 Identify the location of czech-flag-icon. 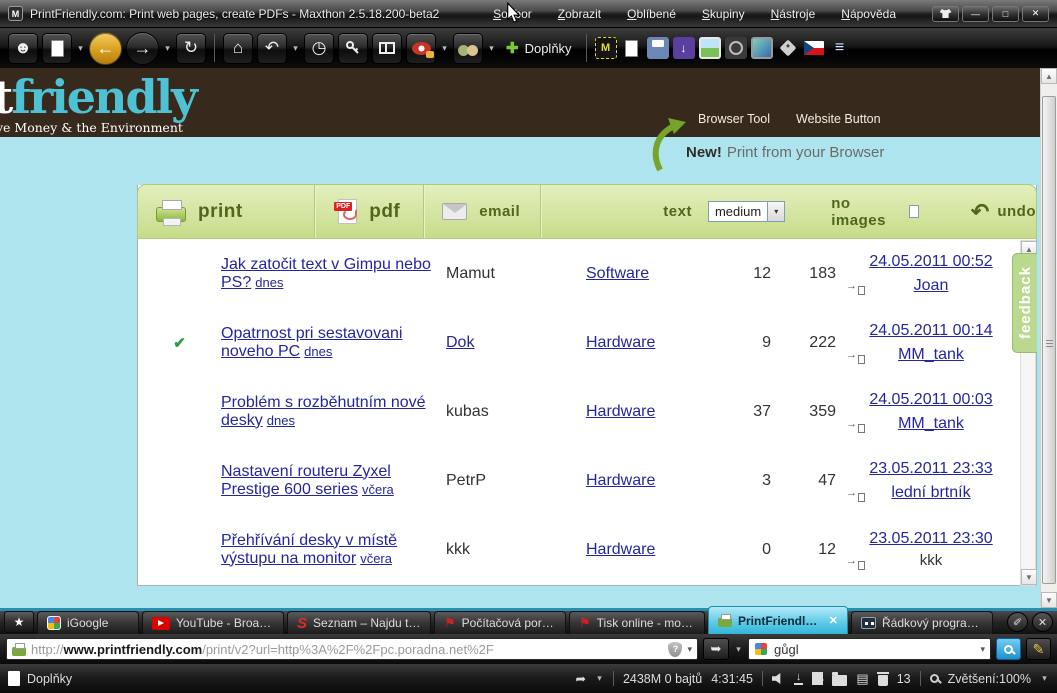
(814, 48).